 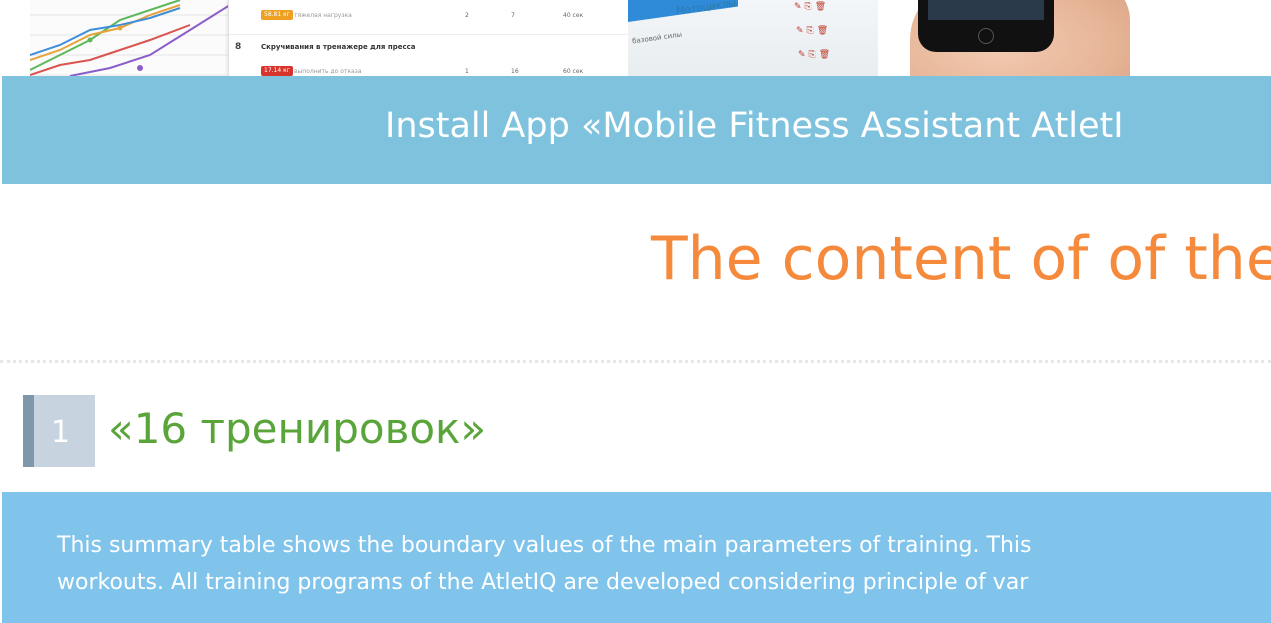 I want to click on exercise-number: 8, so click(x=238, y=47).